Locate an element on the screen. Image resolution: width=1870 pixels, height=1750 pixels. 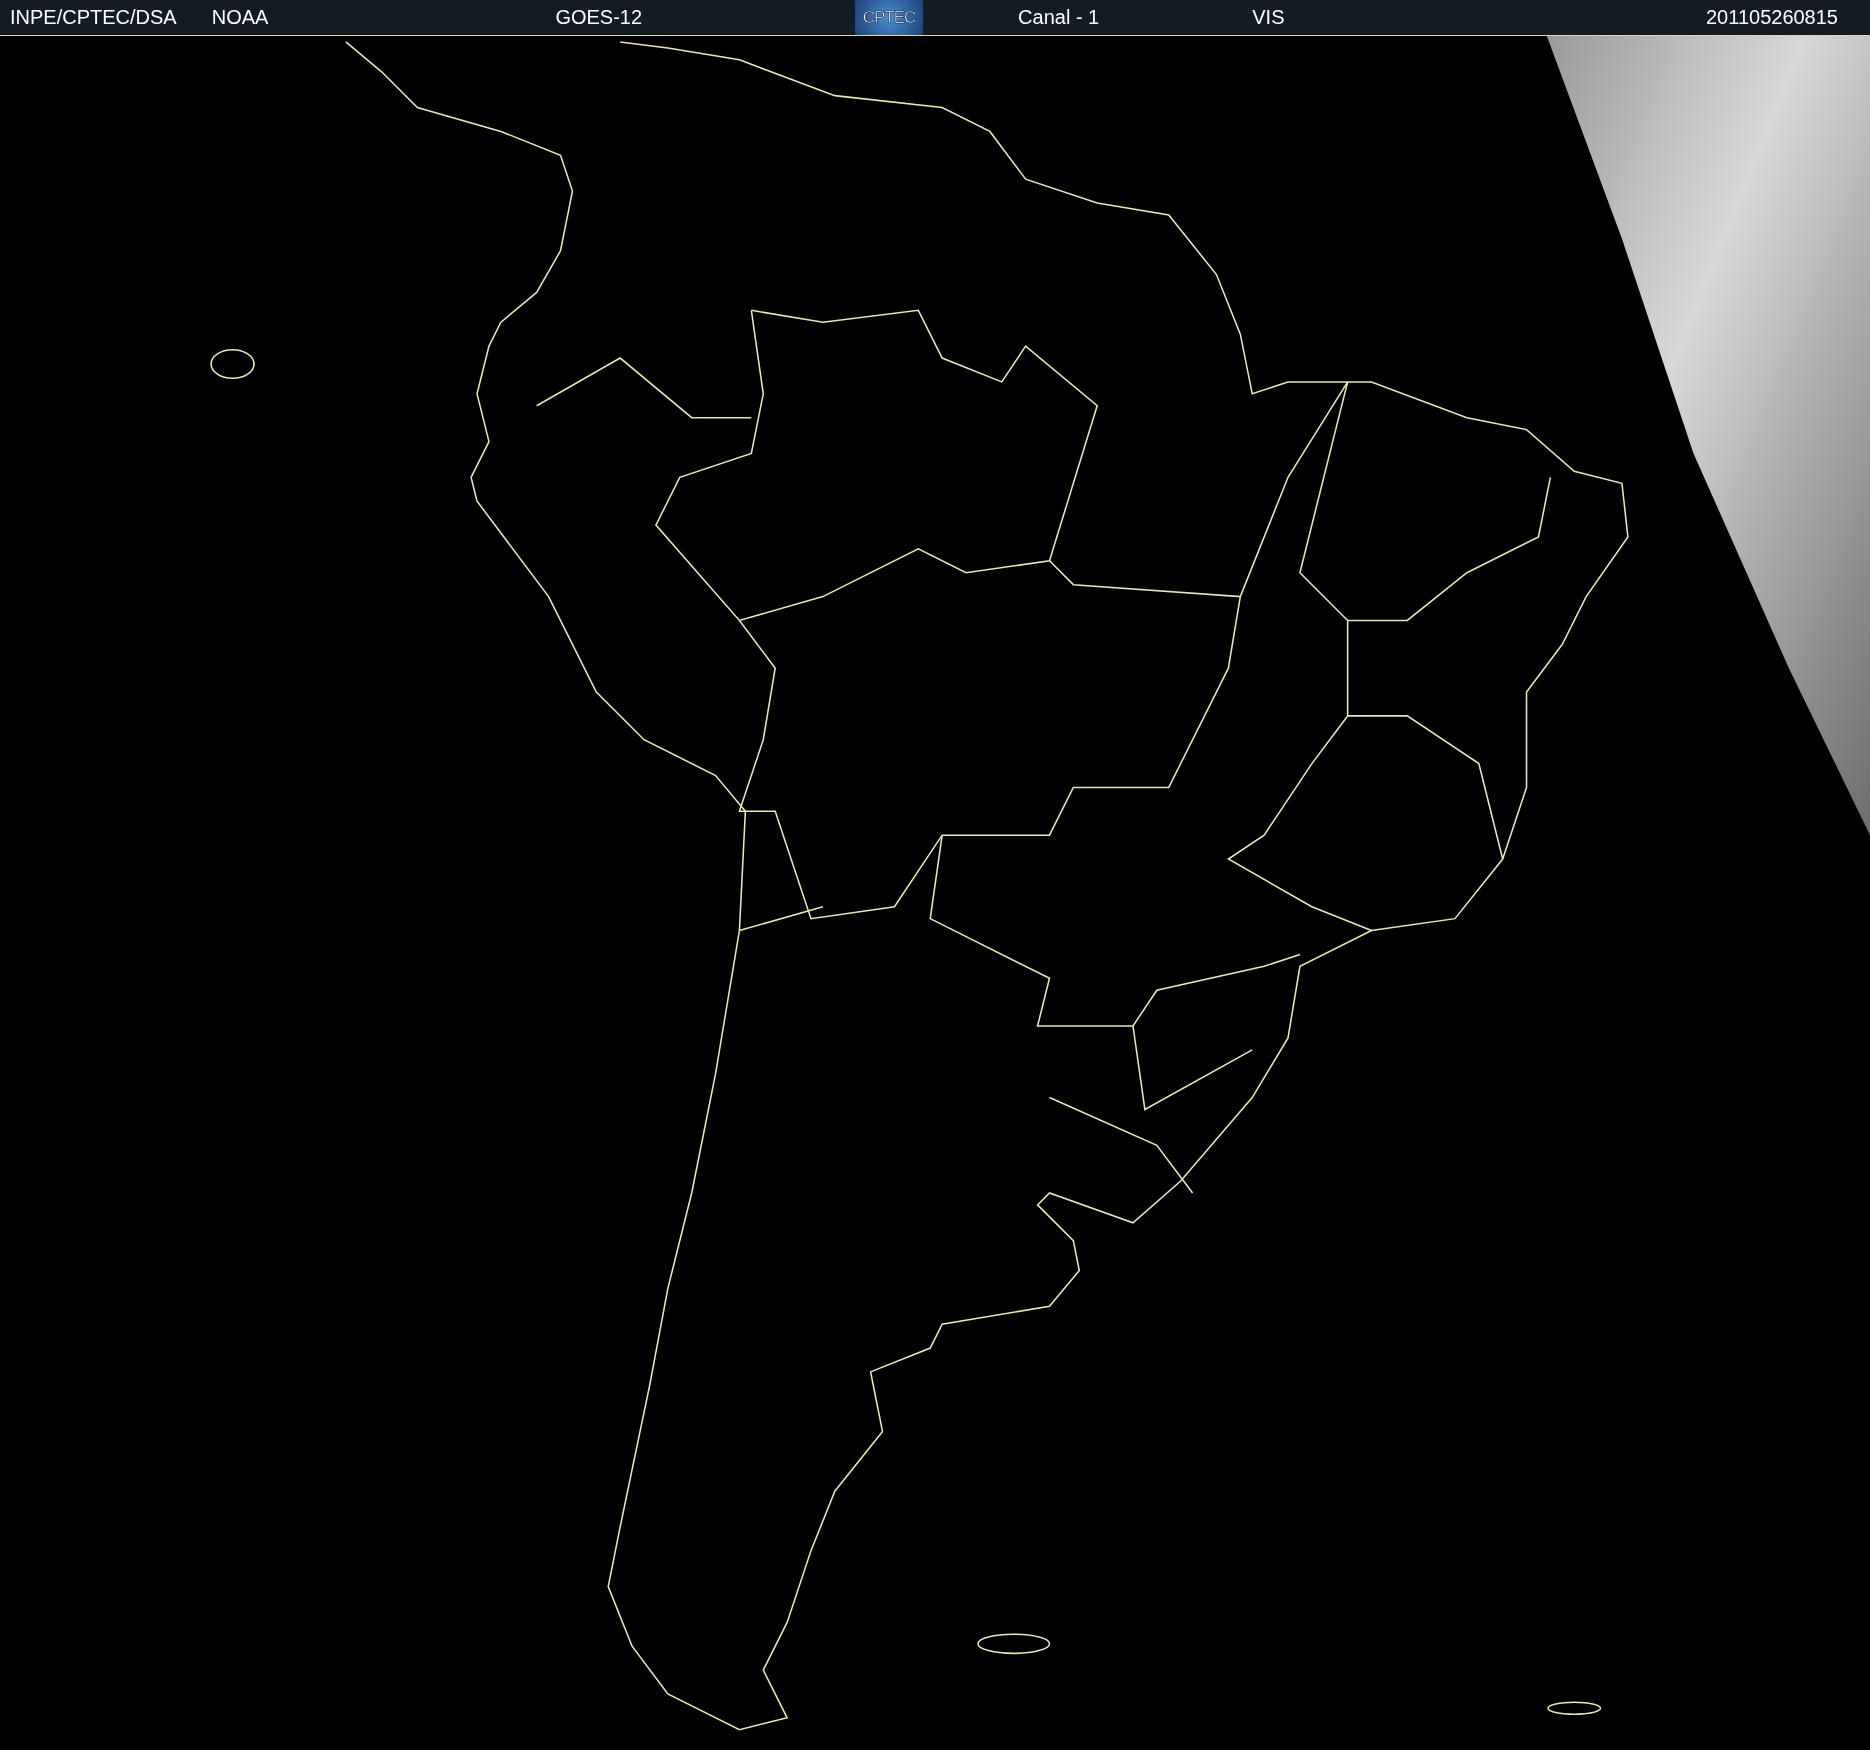
logo: CPTEC is located at coordinates (889, 17).